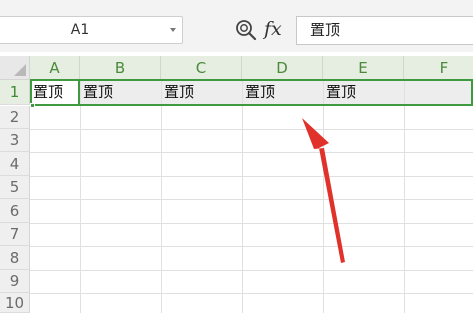 The height and width of the screenshot is (313, 473). What do you see at coordinates (55, 68) in the screenshot?
I see `column-header-a: A` at bounding box center [55, 68].